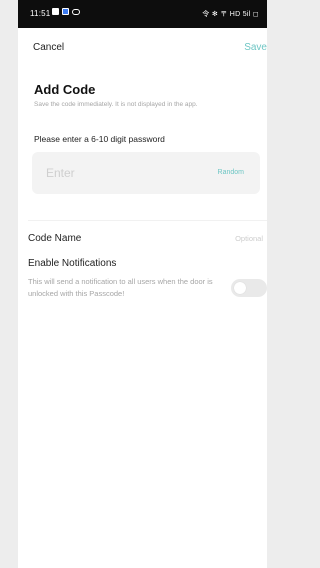  What do you see at coordinates (218, 238) in the screenshot?
I see `code-name-input` at bounding box center [218, 238].